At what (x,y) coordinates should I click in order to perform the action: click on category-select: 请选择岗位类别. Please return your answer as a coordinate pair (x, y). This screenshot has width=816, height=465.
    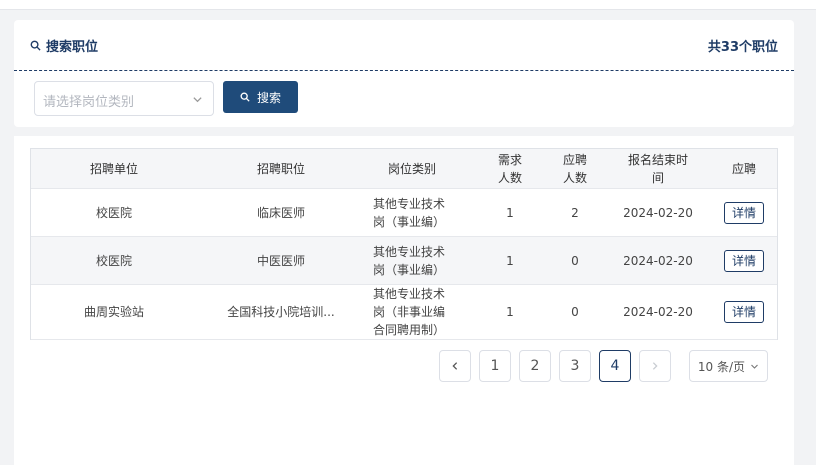
    Looking at the image, I should click on (124, 98).